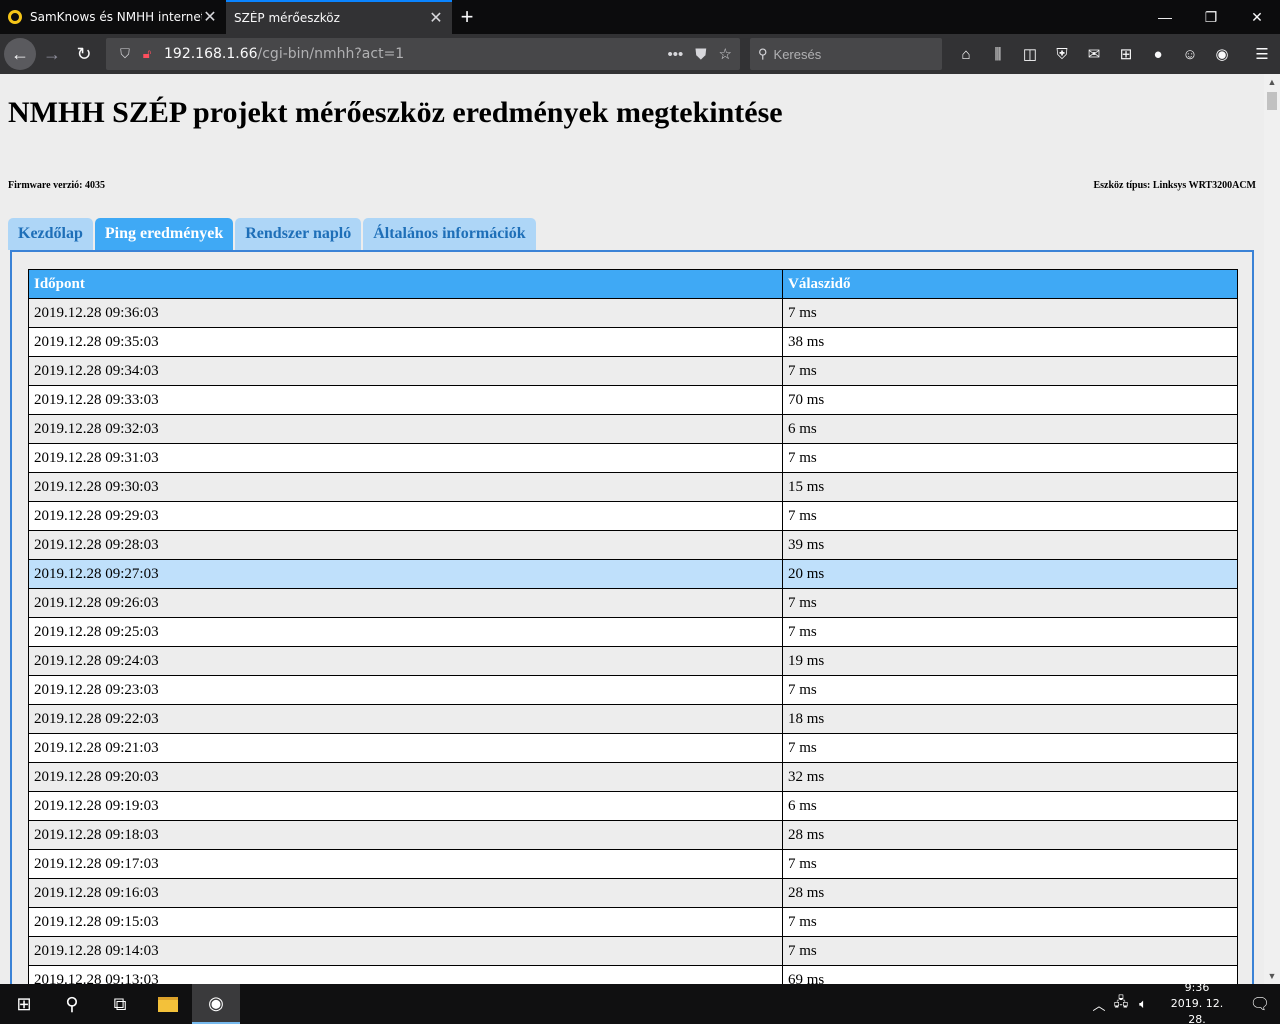  What do you see at coordinates (1062, 54) in the screenshot?
I see `ublock-icon: ⛨` at bounding box center [1062, 54].